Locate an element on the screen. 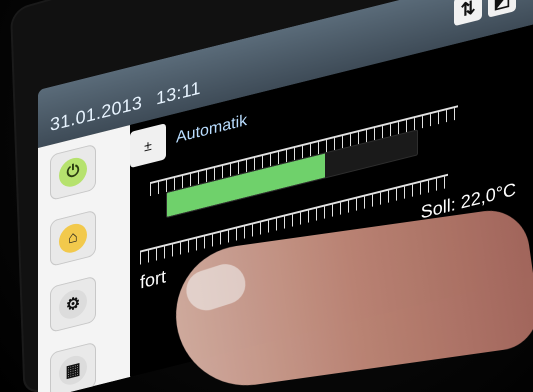 Image resolution: width=533 pixels, height=392 pixels. power-button: ⏻ is located at coordinates (73, 172).